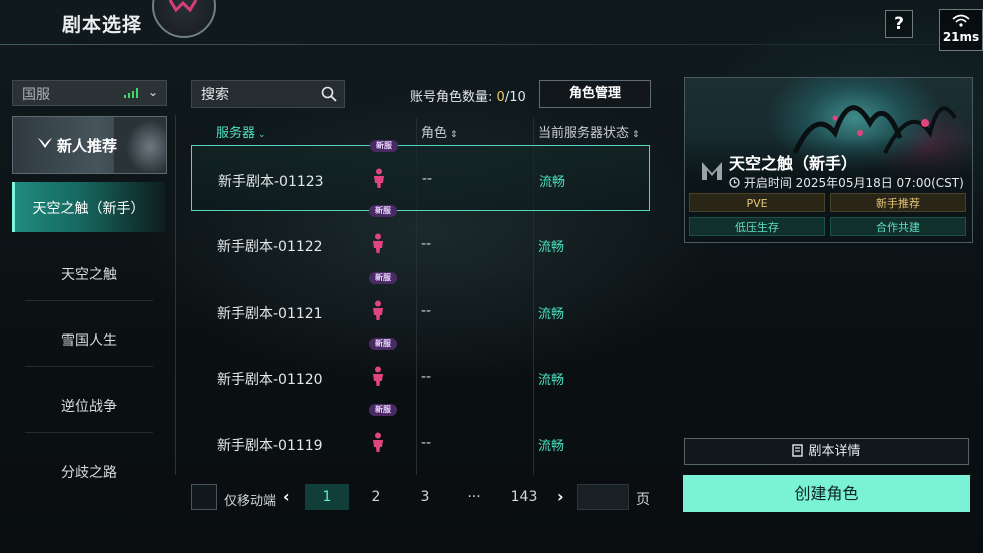 This screenshot has height=553, width=983. What do you see at coordinates (603, 497) in the screenshot?
I see `page-jump-input` at bounding box center [603, 497].